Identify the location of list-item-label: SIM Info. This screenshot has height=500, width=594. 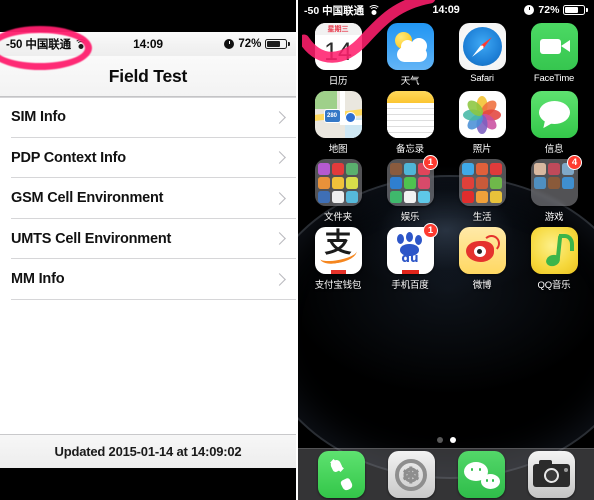
(38, 117).